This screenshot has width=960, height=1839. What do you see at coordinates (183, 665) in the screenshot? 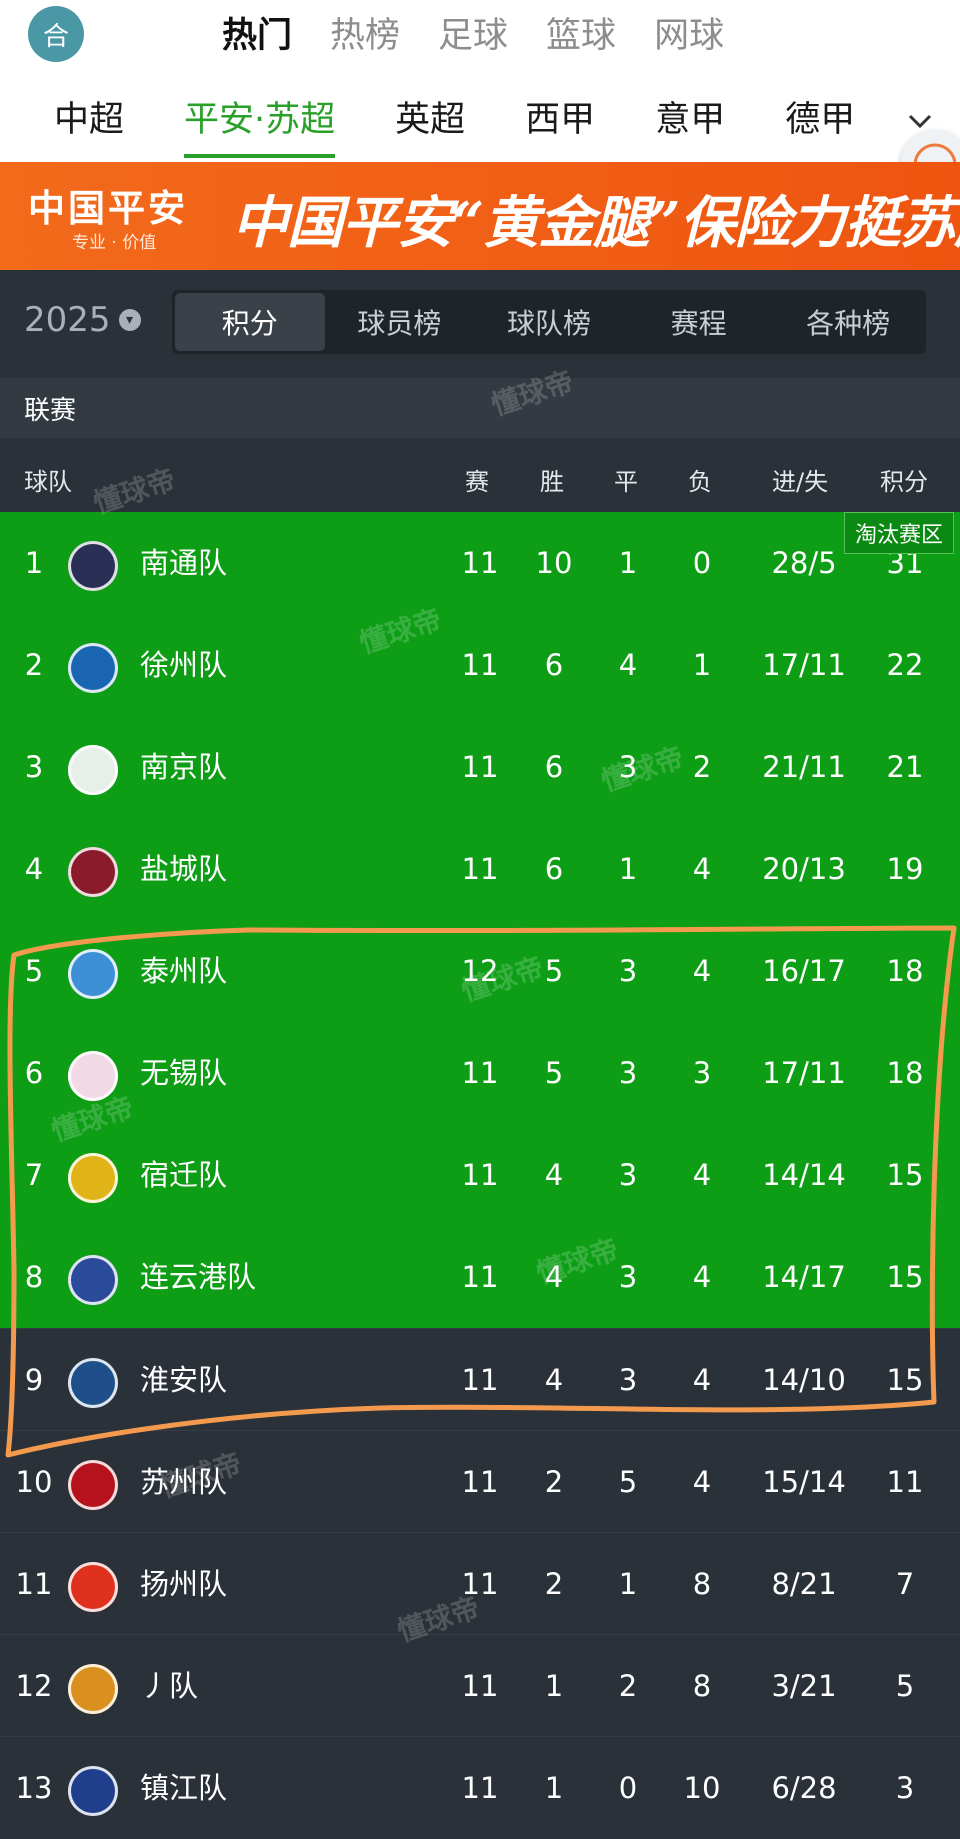
I see `team-name: 徐州队` at bounding box center [183, 665].